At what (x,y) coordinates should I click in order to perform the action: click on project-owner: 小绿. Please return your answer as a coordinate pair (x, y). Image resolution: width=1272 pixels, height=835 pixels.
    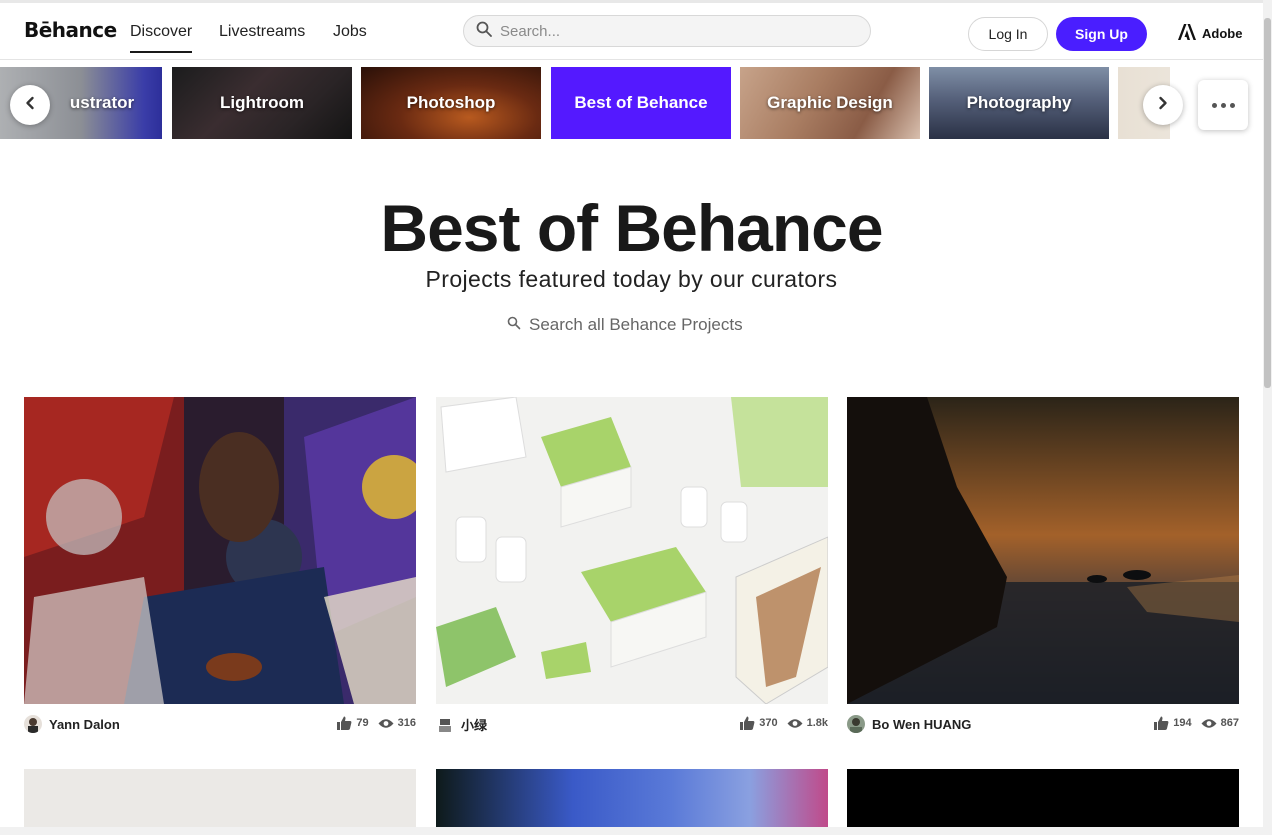
    Looking at the image, I should click on (461, 724).